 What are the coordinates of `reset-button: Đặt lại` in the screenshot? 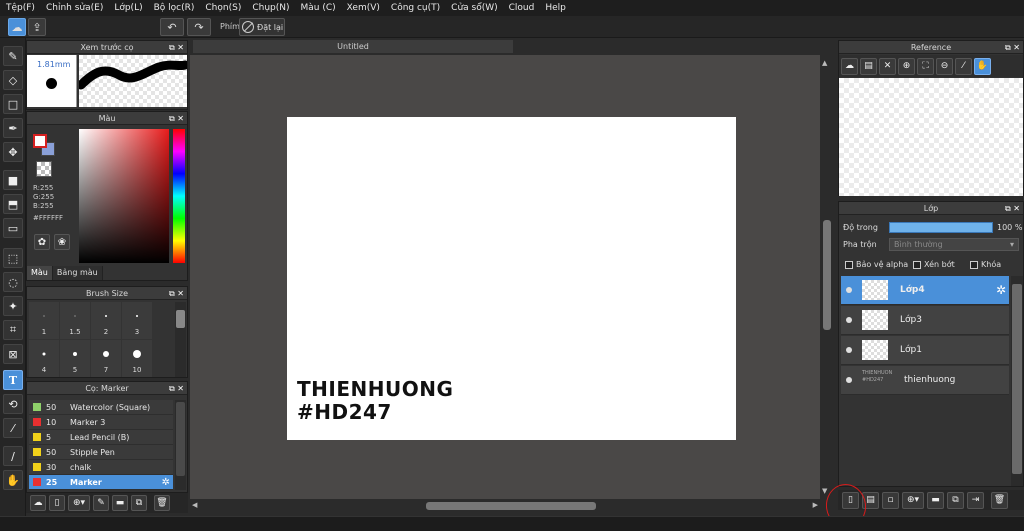 It's located at (262, 27).